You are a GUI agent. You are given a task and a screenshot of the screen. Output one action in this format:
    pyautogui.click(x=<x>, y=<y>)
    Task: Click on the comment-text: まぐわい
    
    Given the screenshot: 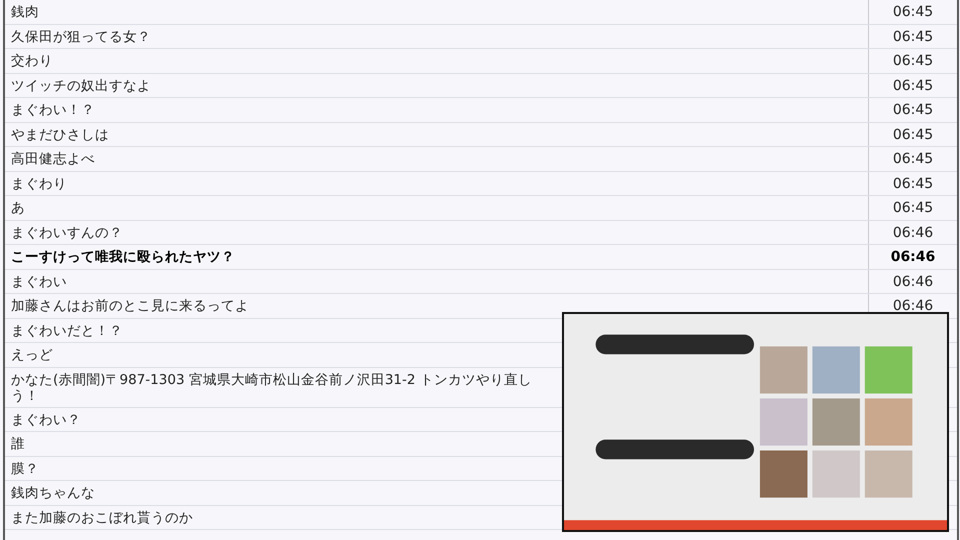 What is the action you would take?
    pyautogui.click(x=39, y=282)
    